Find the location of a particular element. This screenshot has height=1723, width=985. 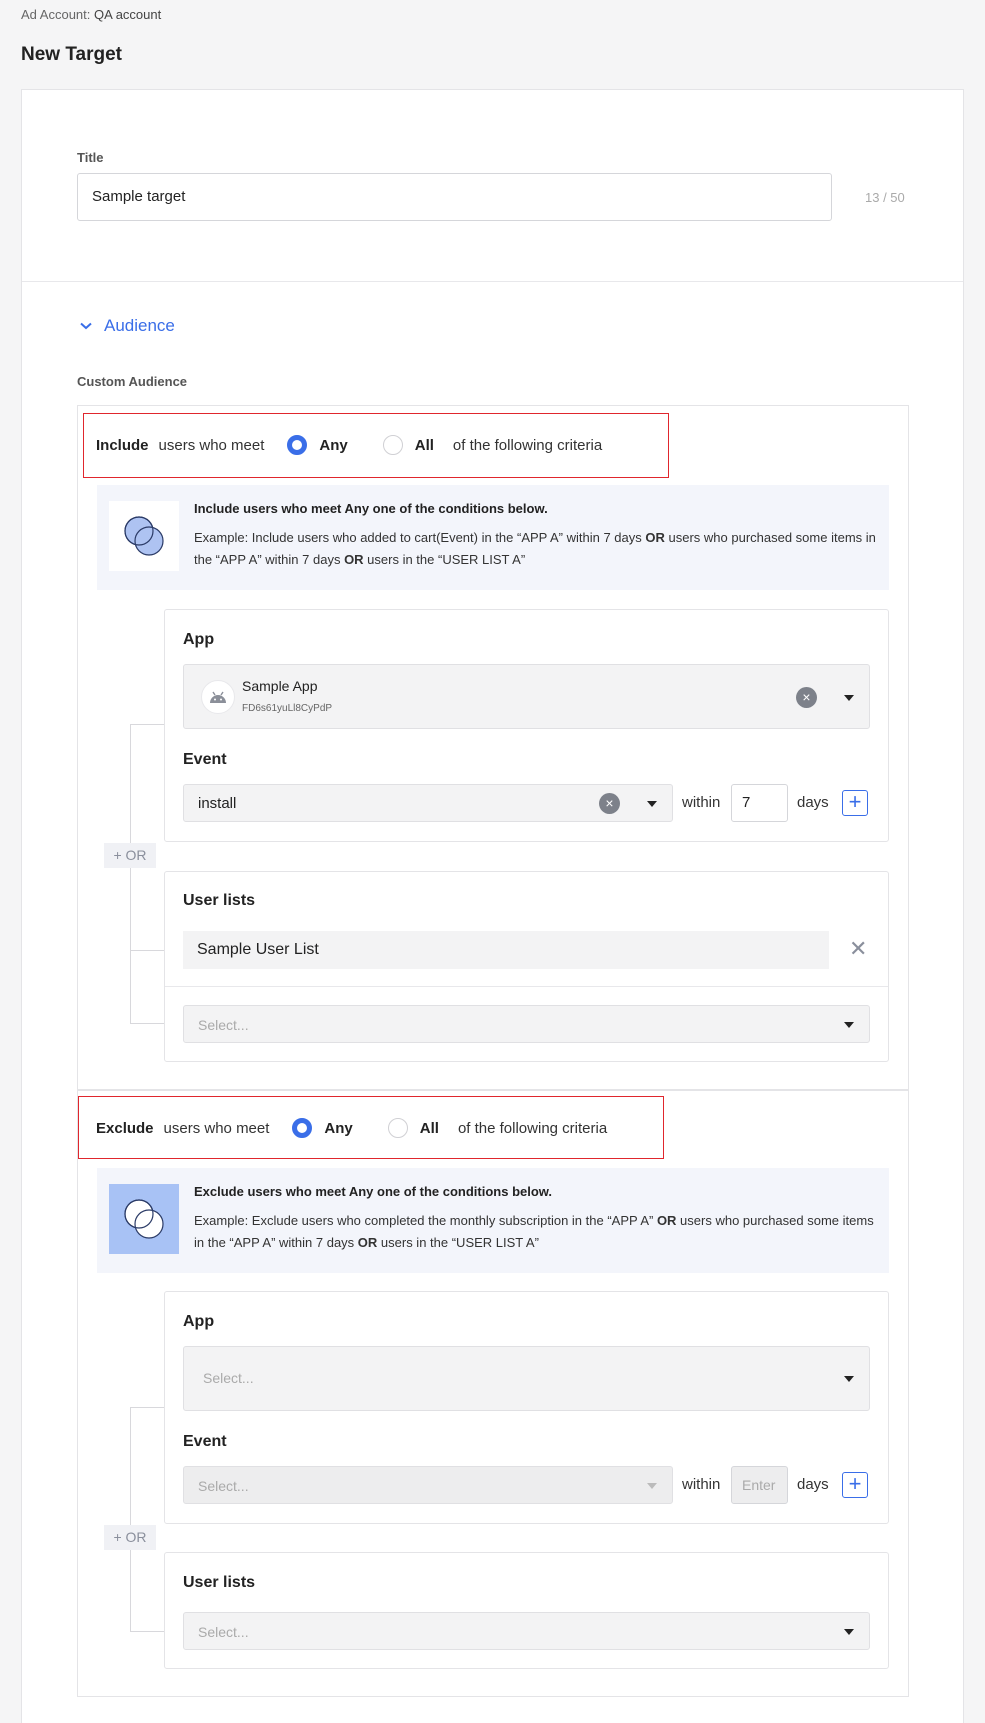

android-icon is located at coordinates (218, 697).